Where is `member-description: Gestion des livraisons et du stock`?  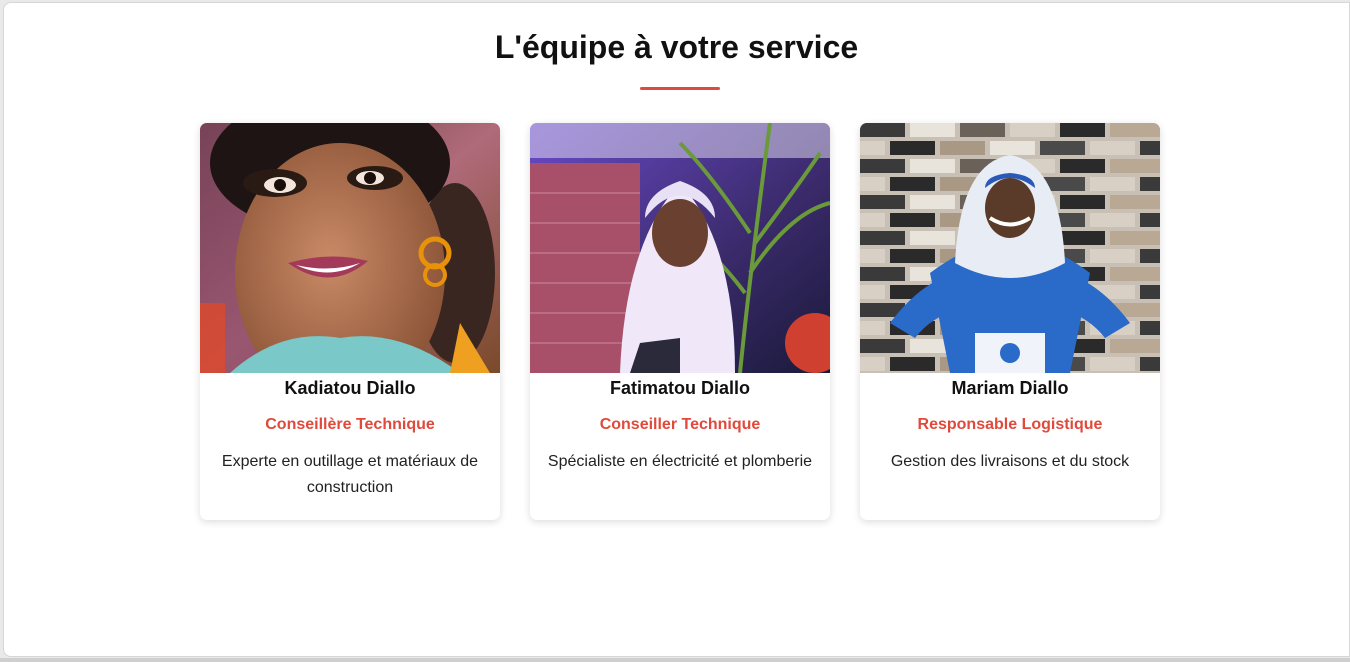
member-description: Gestion des livraisons et du stock is located at coordinates (1010, 461).